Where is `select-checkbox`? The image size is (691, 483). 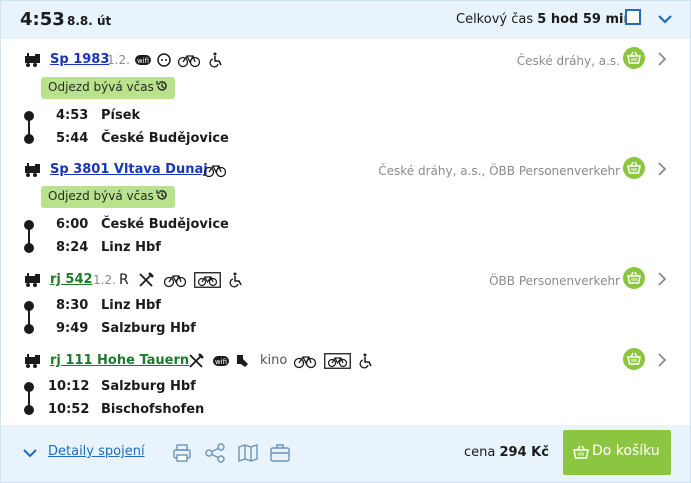 select-checkbox is located at coordinates (633, 17).